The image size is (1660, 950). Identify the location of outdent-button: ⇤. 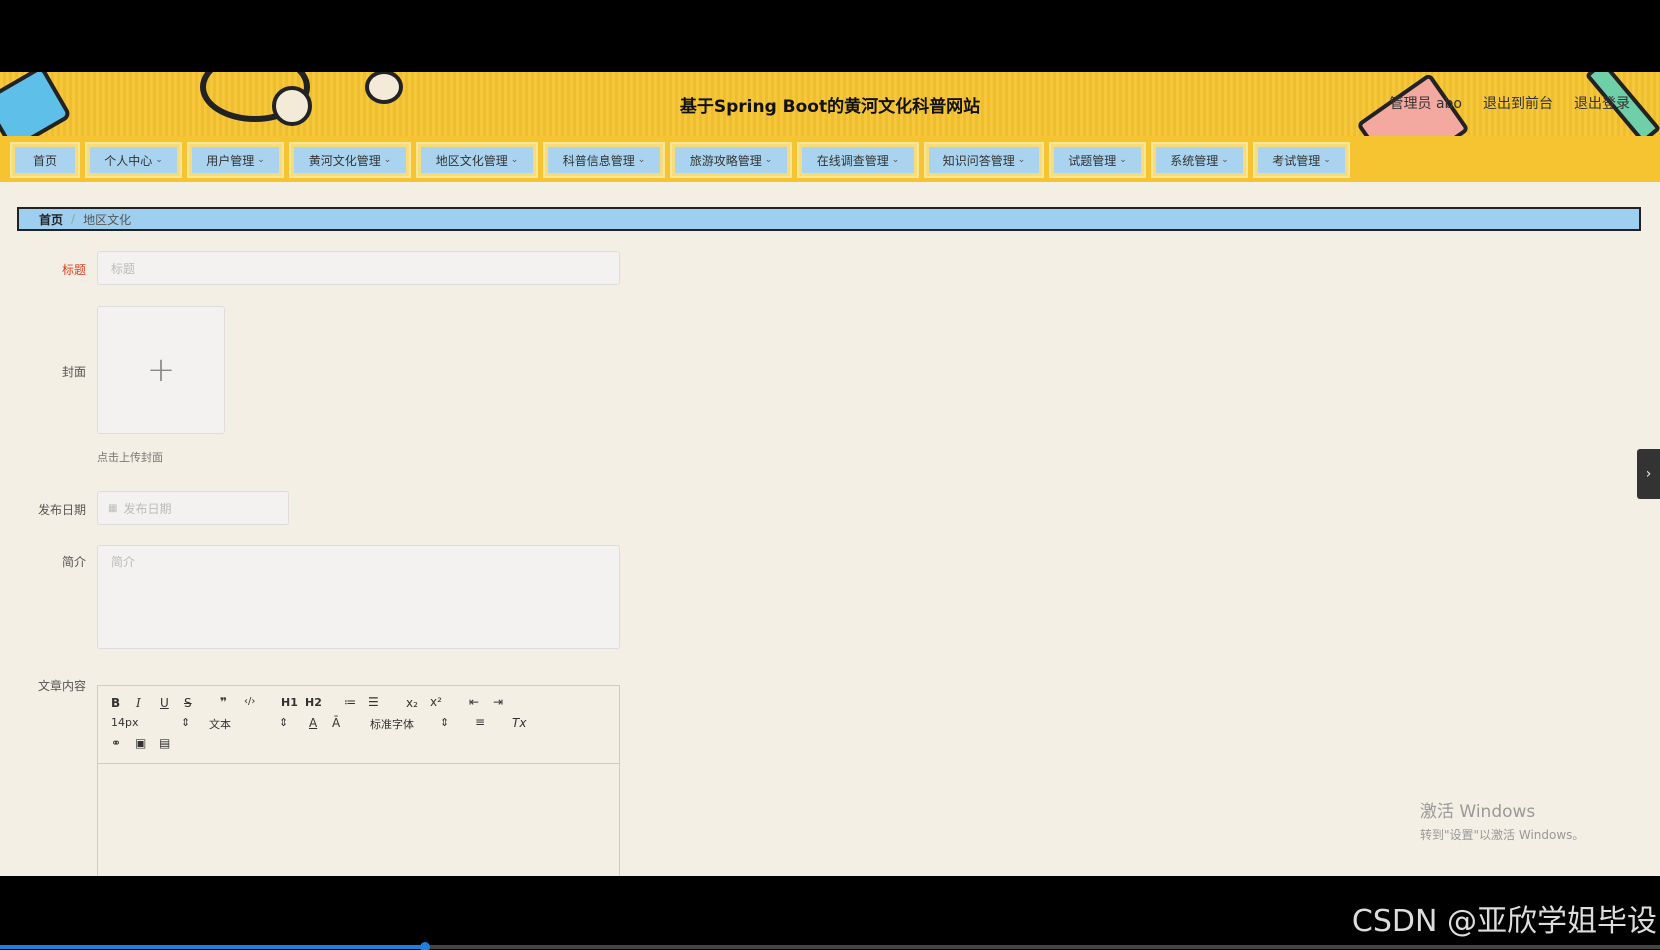
(474, 702).